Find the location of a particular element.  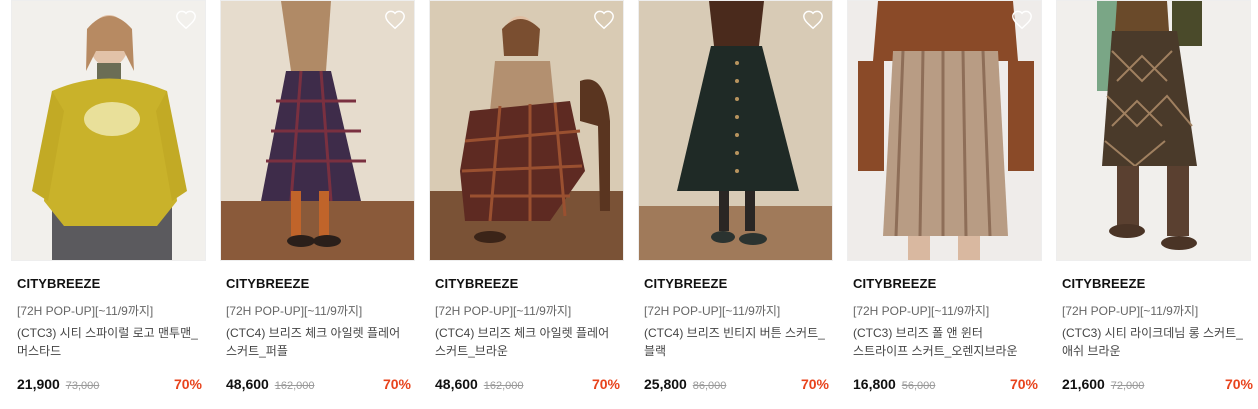

product-name: (CTC3) 시티 스파이럴 로고 맨투맨_머스타드 is located at coordinates (110, 342).